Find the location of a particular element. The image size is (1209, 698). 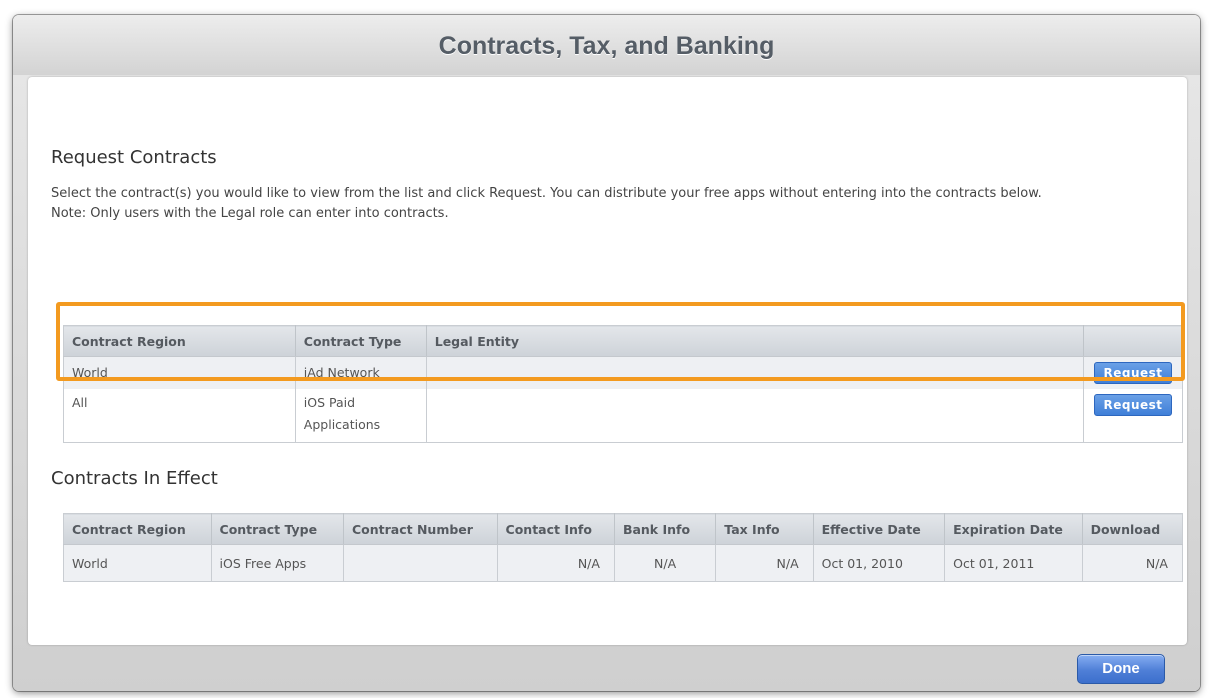

col-tax-info: Tax Info is located at coordinates (764, 529).